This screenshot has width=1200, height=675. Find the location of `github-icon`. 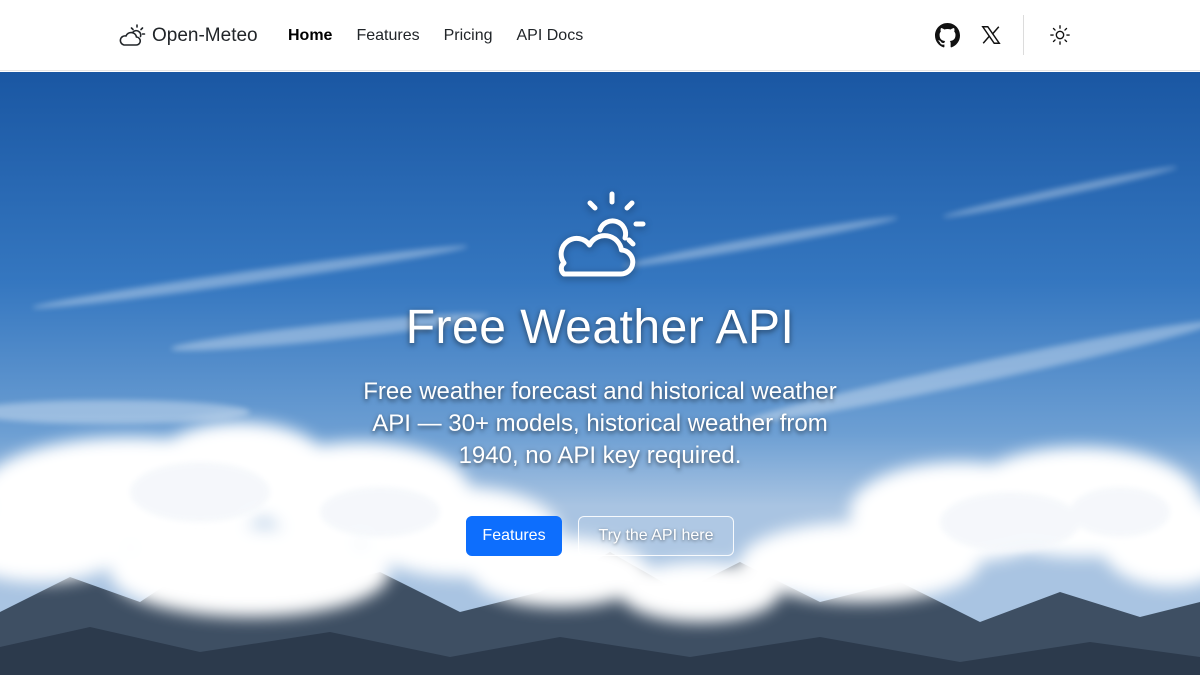

github-icon is located at coordinates (947, 34).